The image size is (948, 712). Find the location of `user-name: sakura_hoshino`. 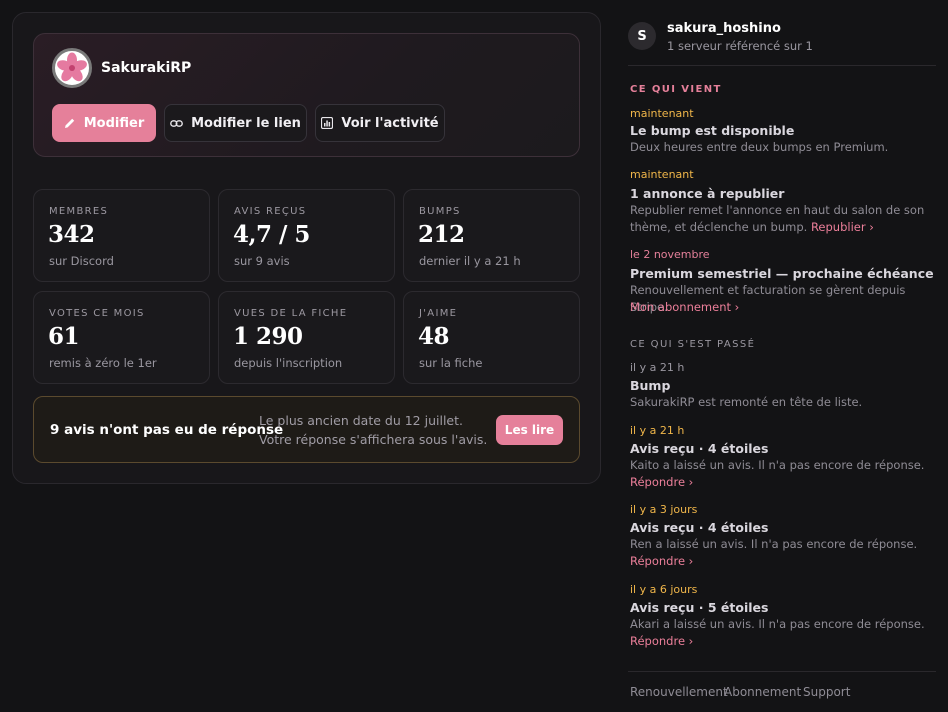

user-name: sakura_hoshino is located at coordinates (724, 28).